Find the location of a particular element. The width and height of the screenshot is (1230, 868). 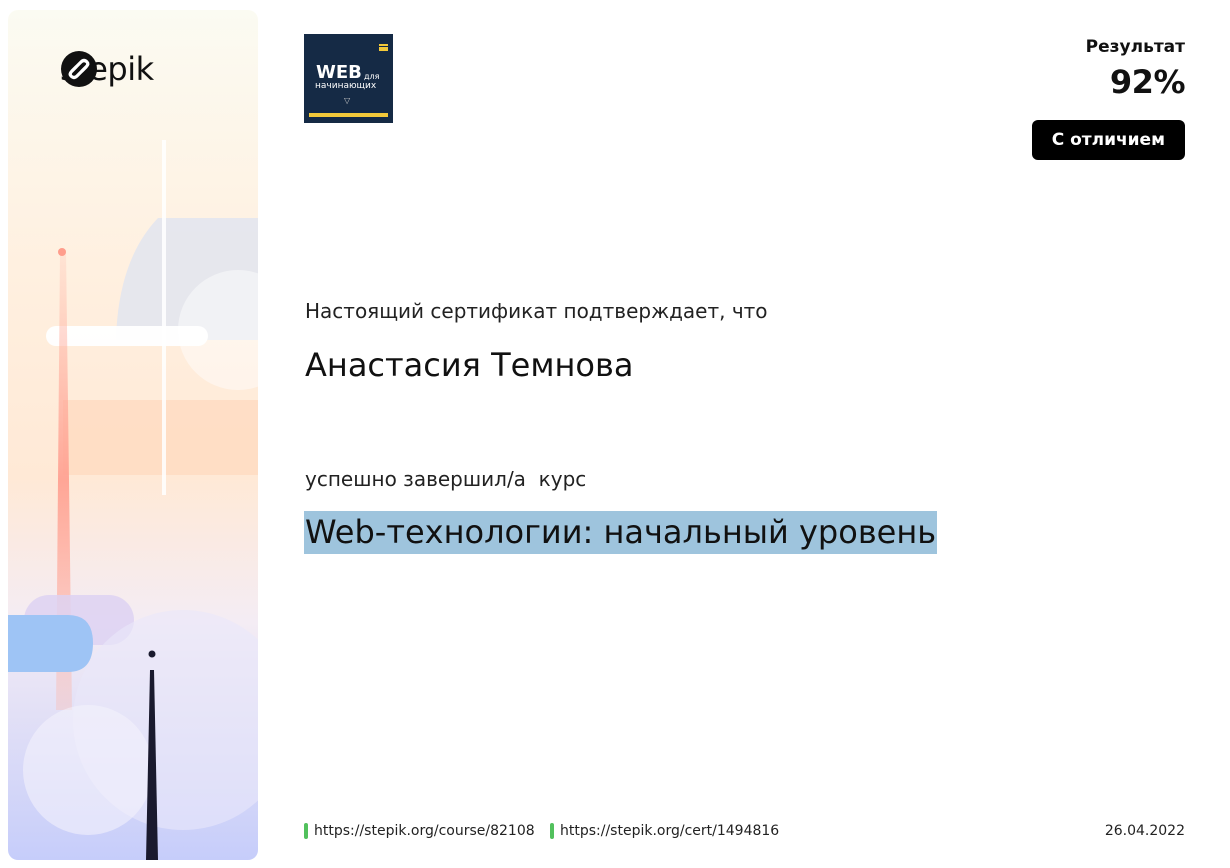

course-link: https://stepik.org/course/82108 is located at coordinates (419, 831).